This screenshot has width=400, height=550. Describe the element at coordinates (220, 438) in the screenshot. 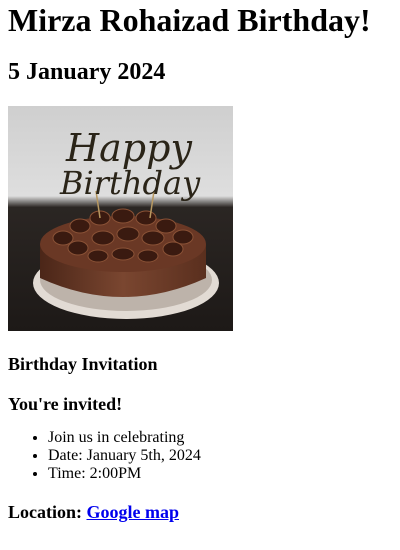

I see `list-item: Join us in celebrating` at that location.